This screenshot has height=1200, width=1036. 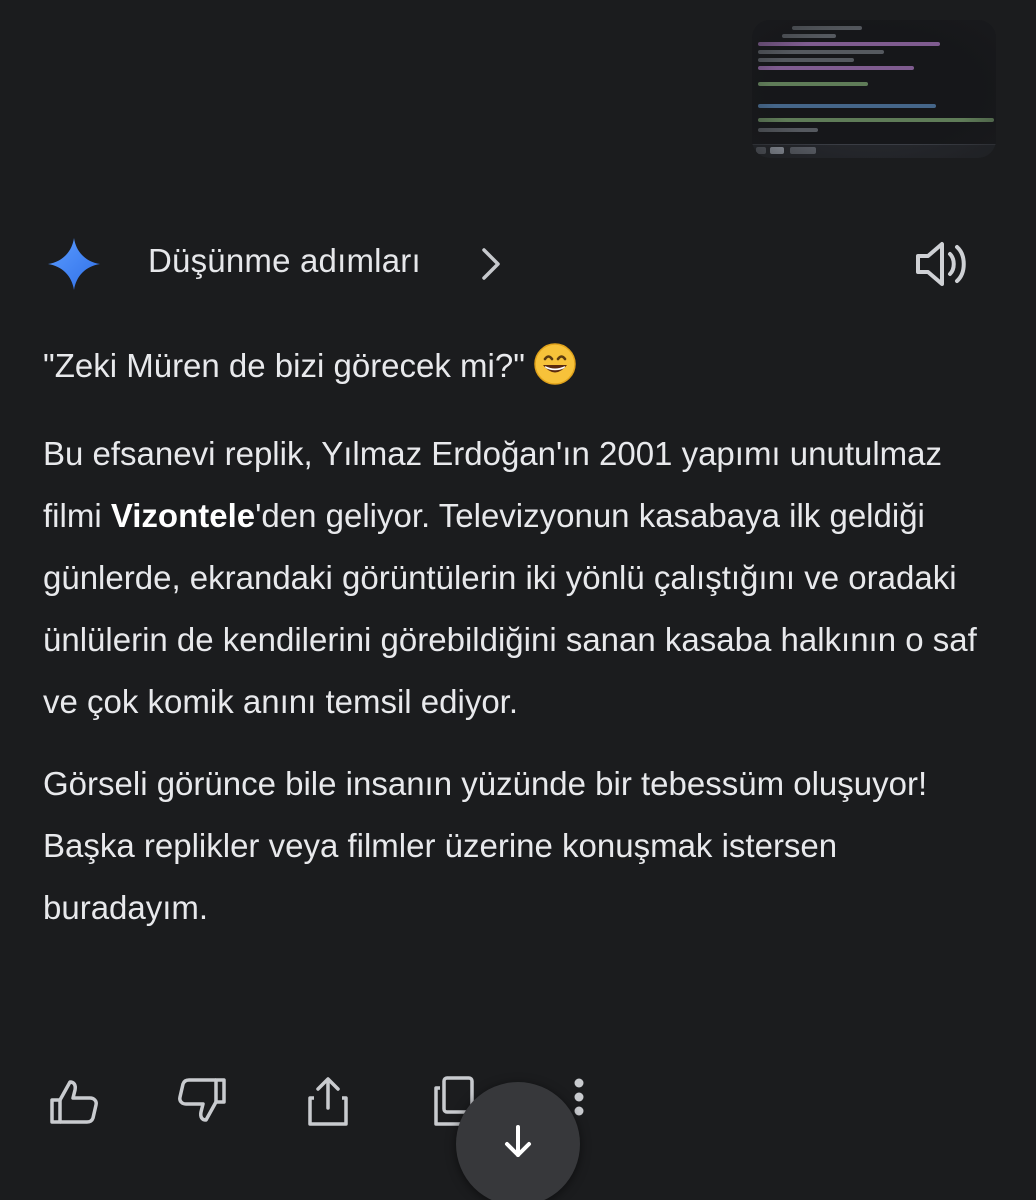 I want to click on like-button, so click(x=74, y=1102).